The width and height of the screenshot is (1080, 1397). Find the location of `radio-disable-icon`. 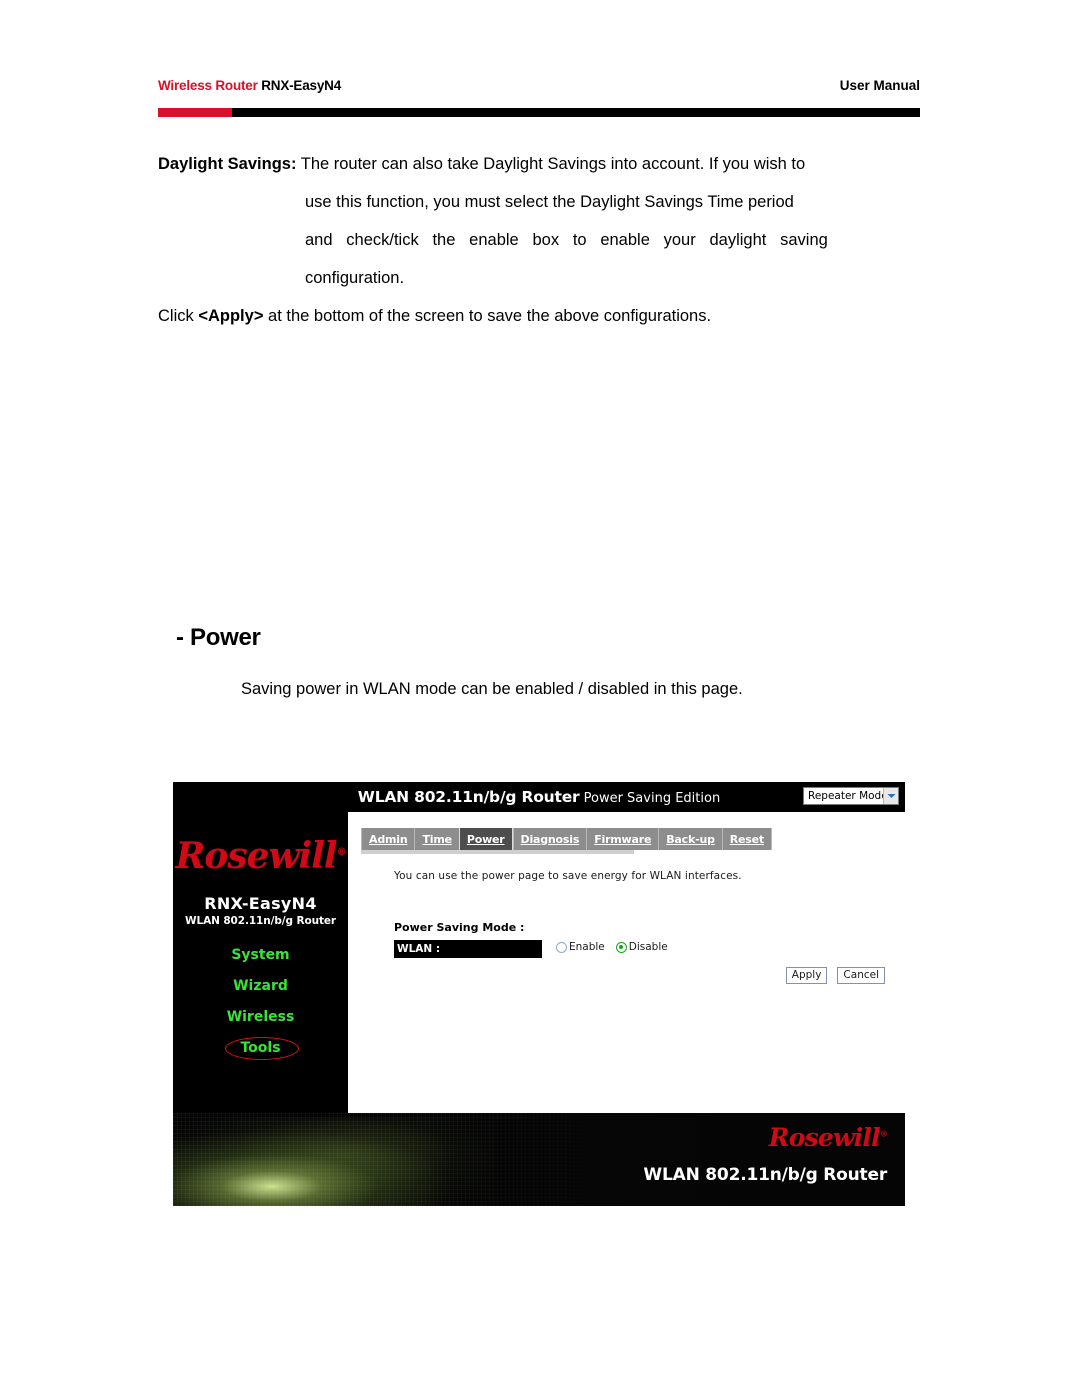

radio-disable-icon is located at coordinates (621, 947).